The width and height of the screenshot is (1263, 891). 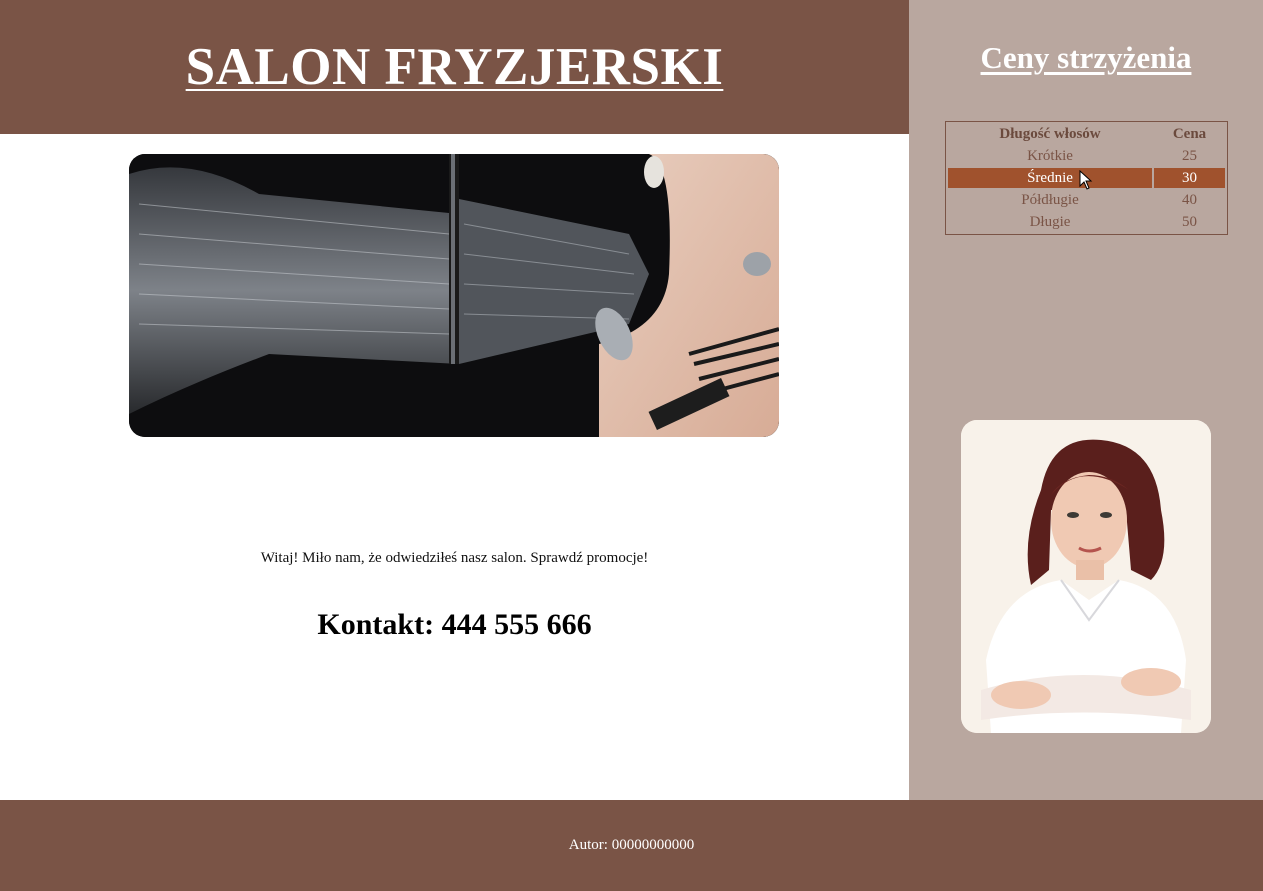 I want to click on contact-phone: Kontakt: 444 555 666, so click(x=454, y=624).